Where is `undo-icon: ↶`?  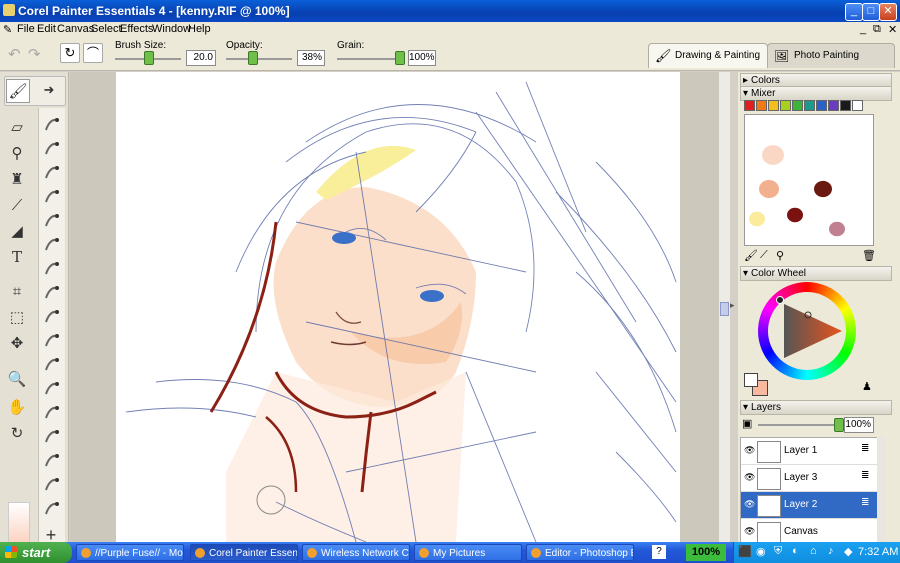 undo-icon: ↶ is located at coordinates (14, 54).